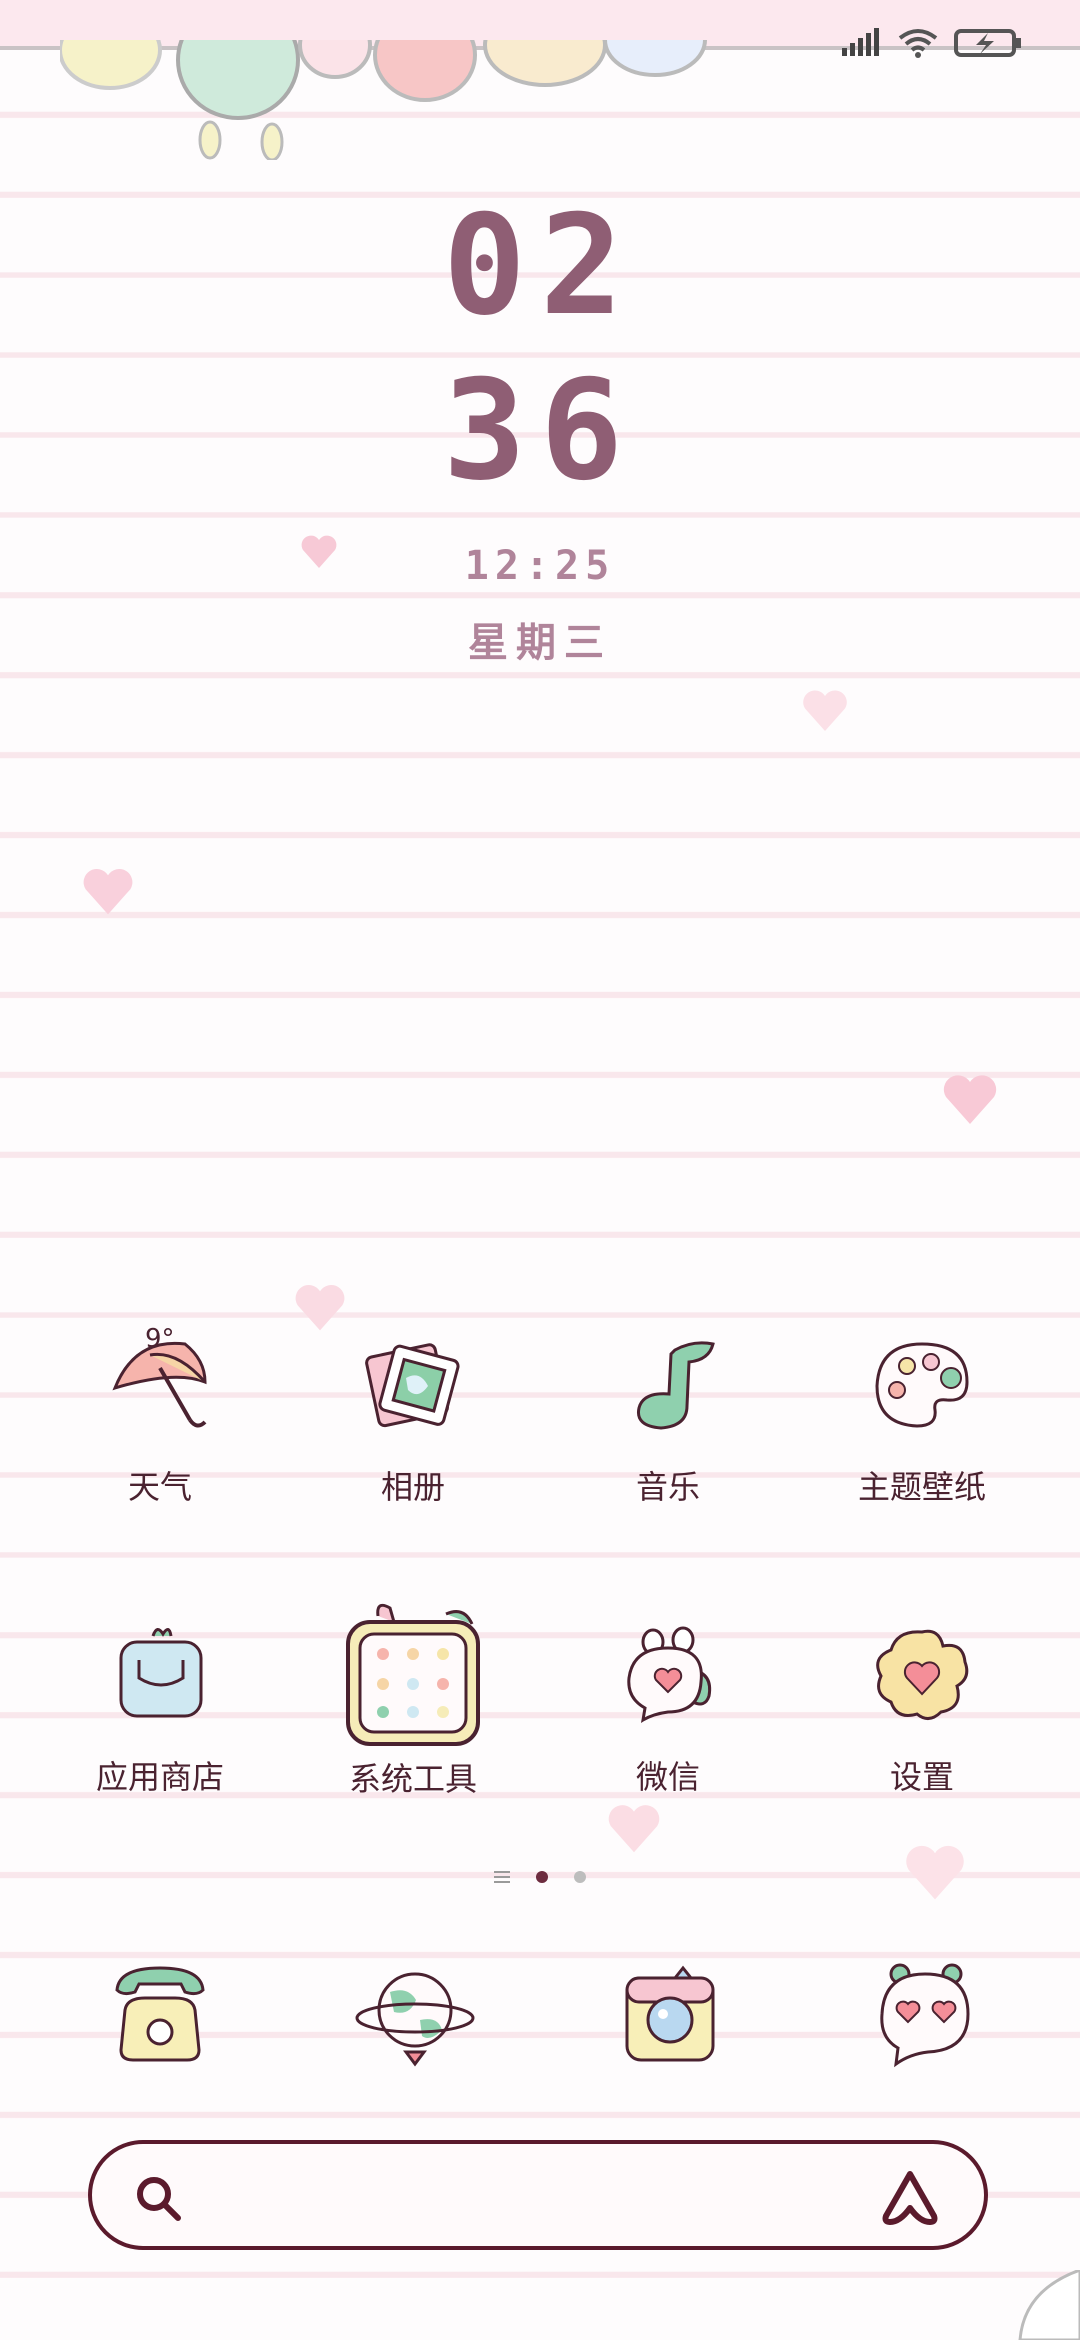 This screenshot has height=2340, width=1080. What do you see at coordinates (412, 1779) in the screenshot?
I see `app-label: 系统工具` at bounding box center [412, 1779].